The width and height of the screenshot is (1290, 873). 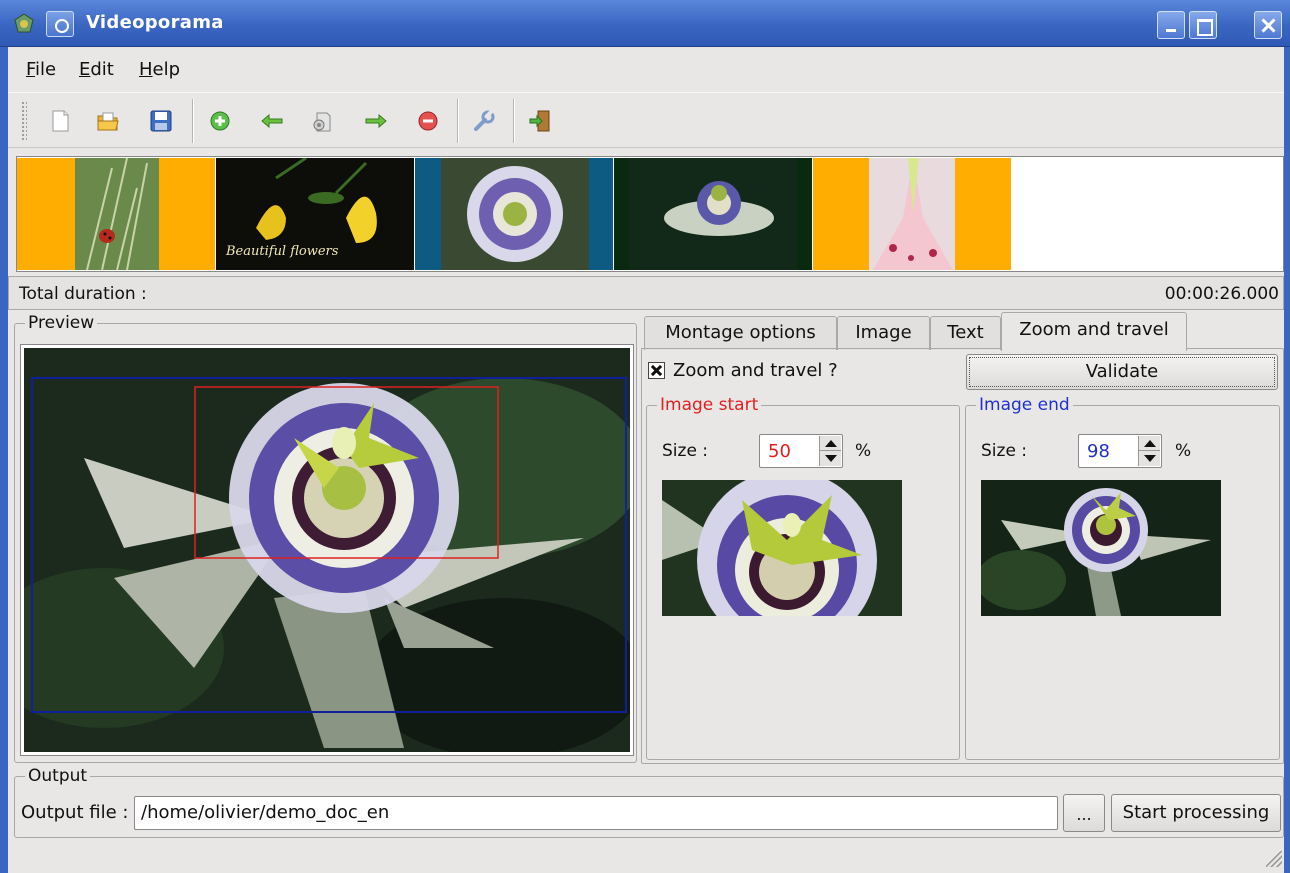 I want to click on menu-help: Help, so click(x=159, y=69).